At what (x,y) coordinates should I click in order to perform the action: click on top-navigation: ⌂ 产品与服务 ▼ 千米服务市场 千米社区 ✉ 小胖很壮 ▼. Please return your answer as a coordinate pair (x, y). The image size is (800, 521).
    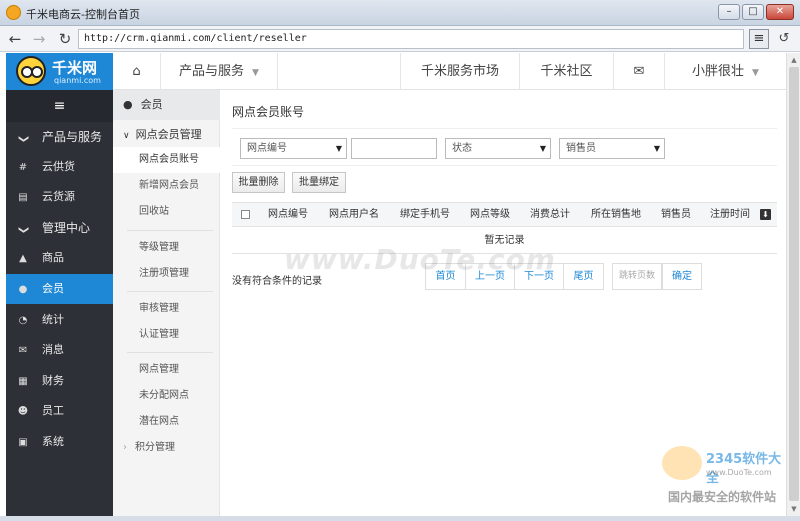
    Looking at the image, I should click on (449, 71).